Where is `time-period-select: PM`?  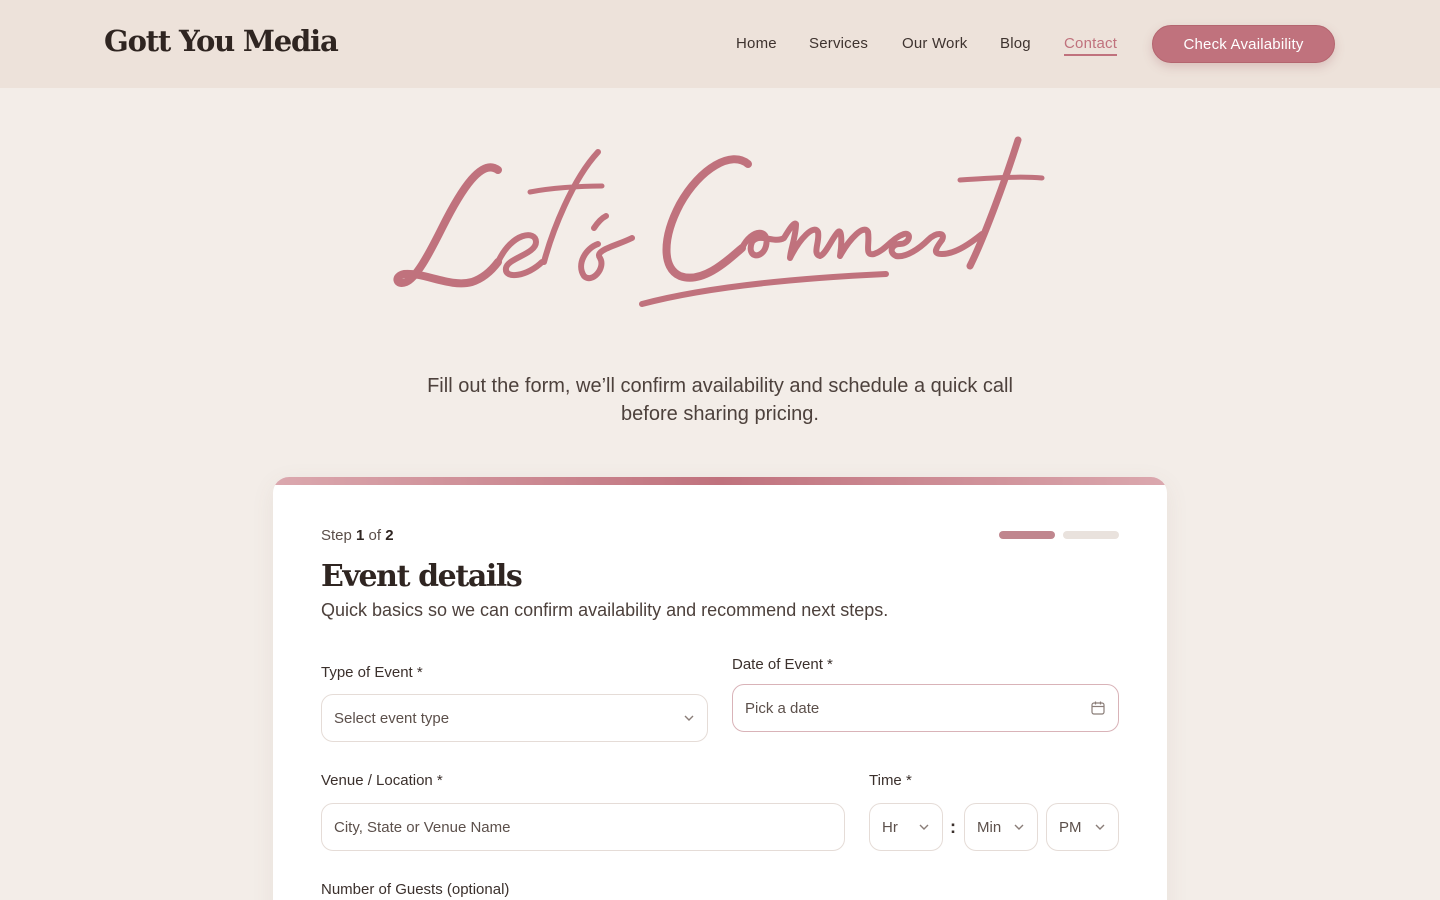 time-period-select: PM is located at coordinates (1082, 827).